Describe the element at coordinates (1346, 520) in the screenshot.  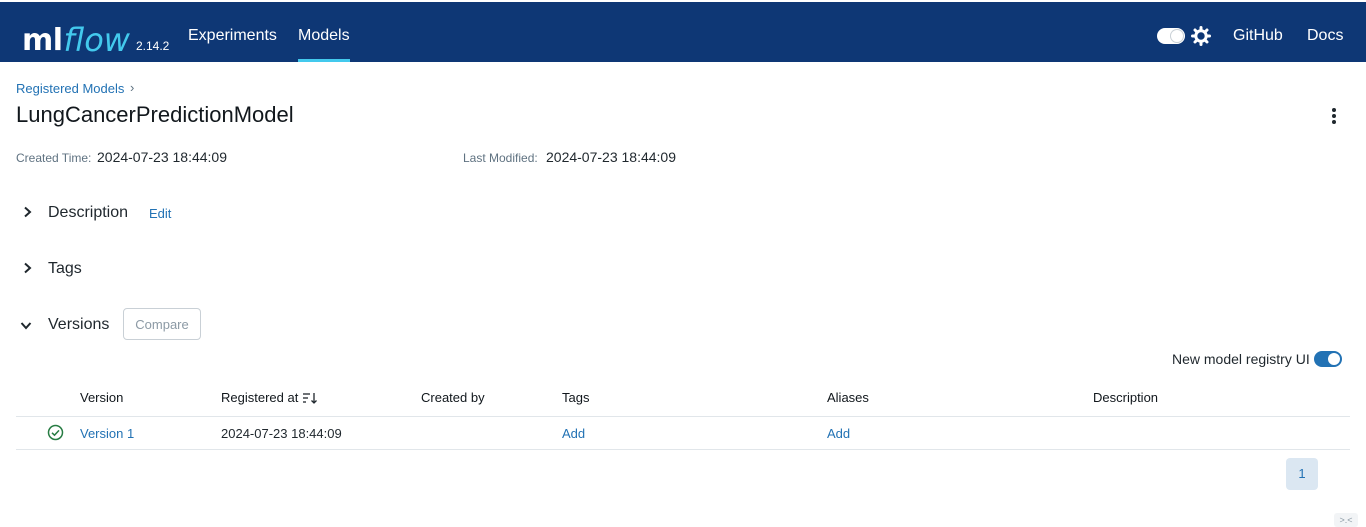
I see `collapse-icon: >.<` at that location.